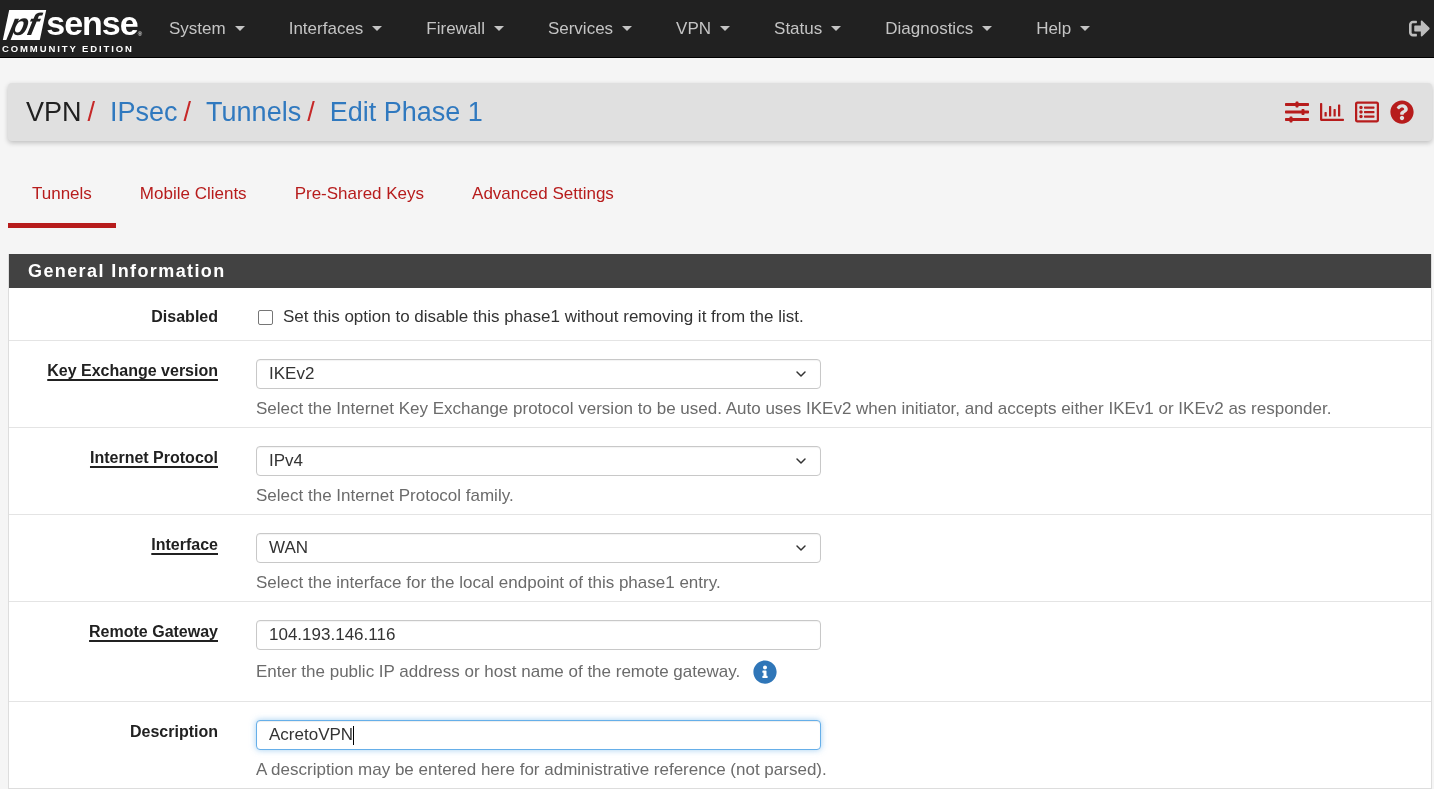  Describe the element at coordinates (488, 583) in the screenshot. I see `help-text: Select the interface for the local endpoint of this phase1 entry.` at that location.